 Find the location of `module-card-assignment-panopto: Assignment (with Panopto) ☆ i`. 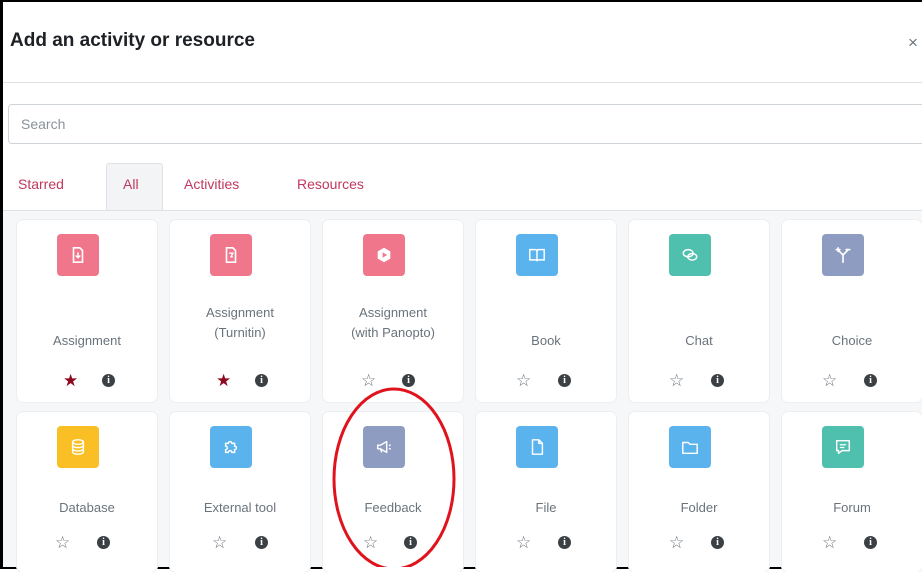

module-card-assignment-panopto: Assignment (with Panopto) ☆ i is located at coordinates (393, 311).